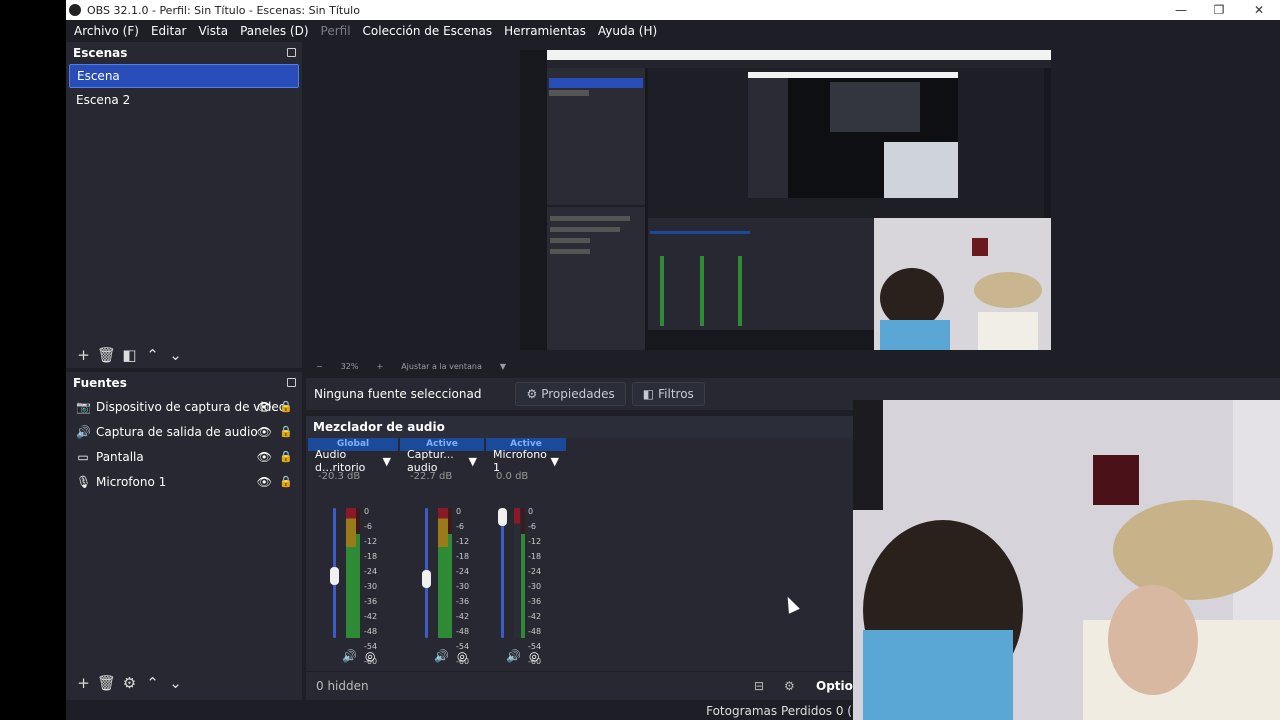  Describe the element at coordinates (213, 31) in the screenshot. I see `menu-vista: Vista` at that location.